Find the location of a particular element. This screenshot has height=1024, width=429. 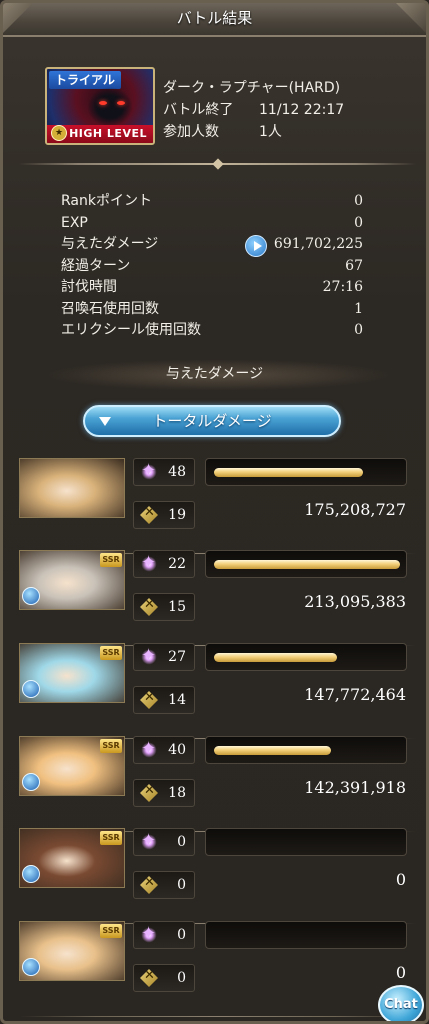

turn-count: 14 is located at coordinates (177, 700).